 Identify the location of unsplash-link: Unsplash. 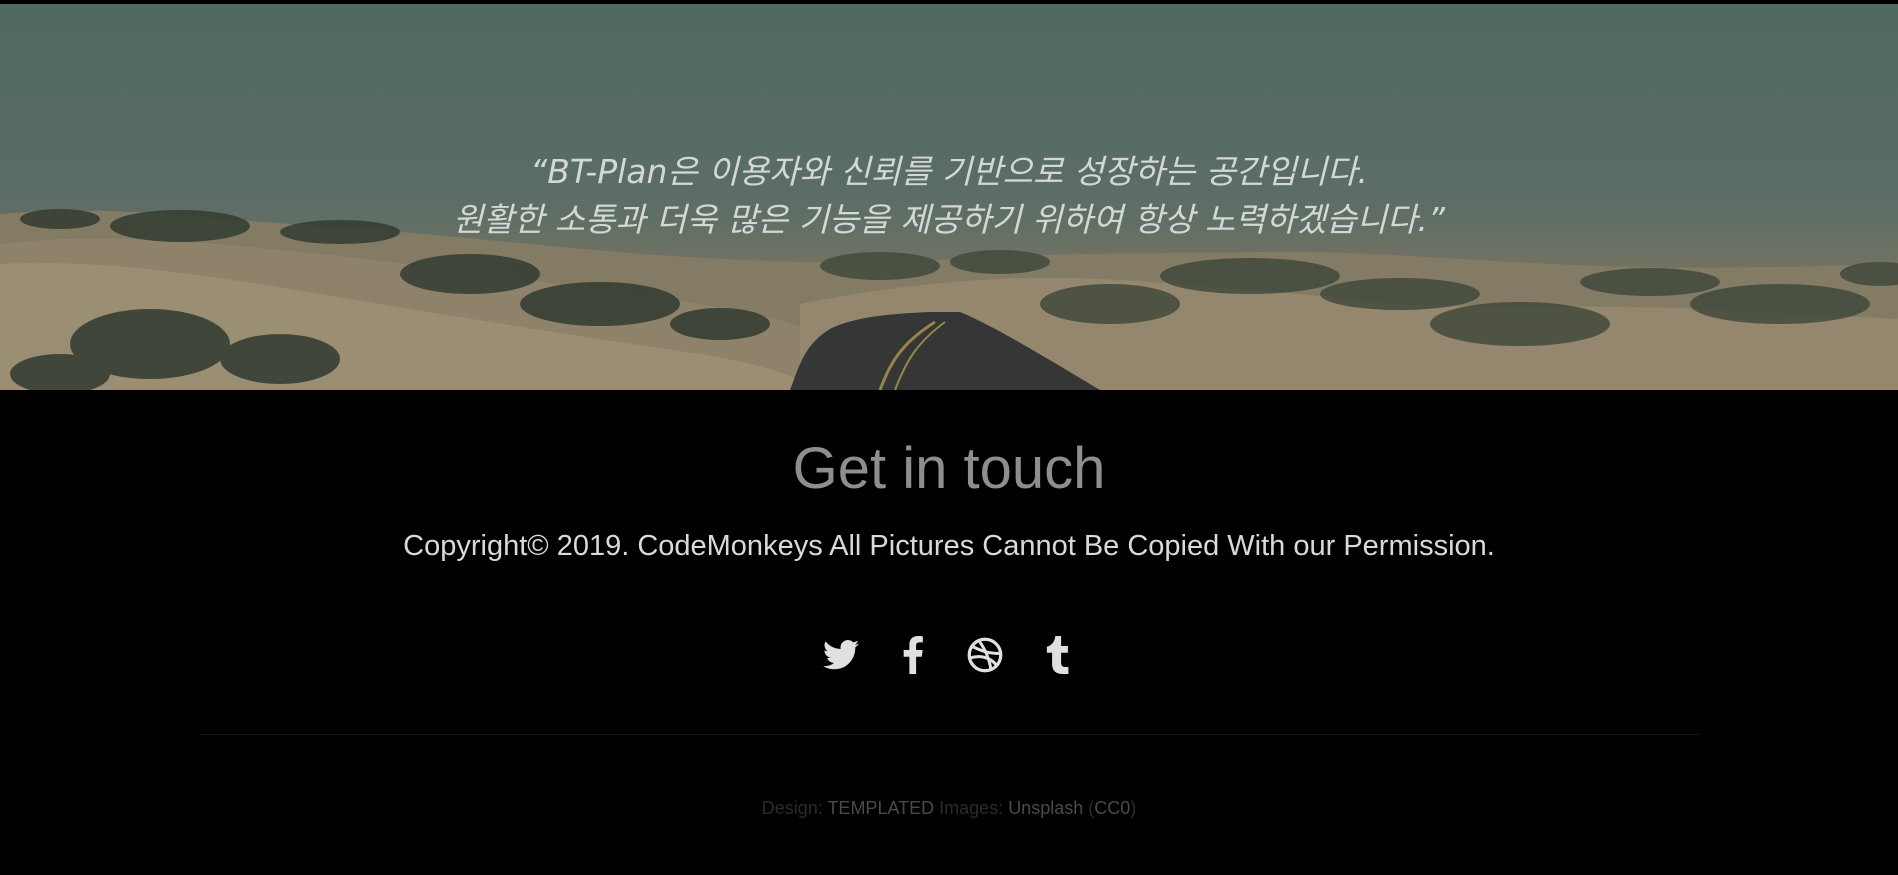
(1045, 808).